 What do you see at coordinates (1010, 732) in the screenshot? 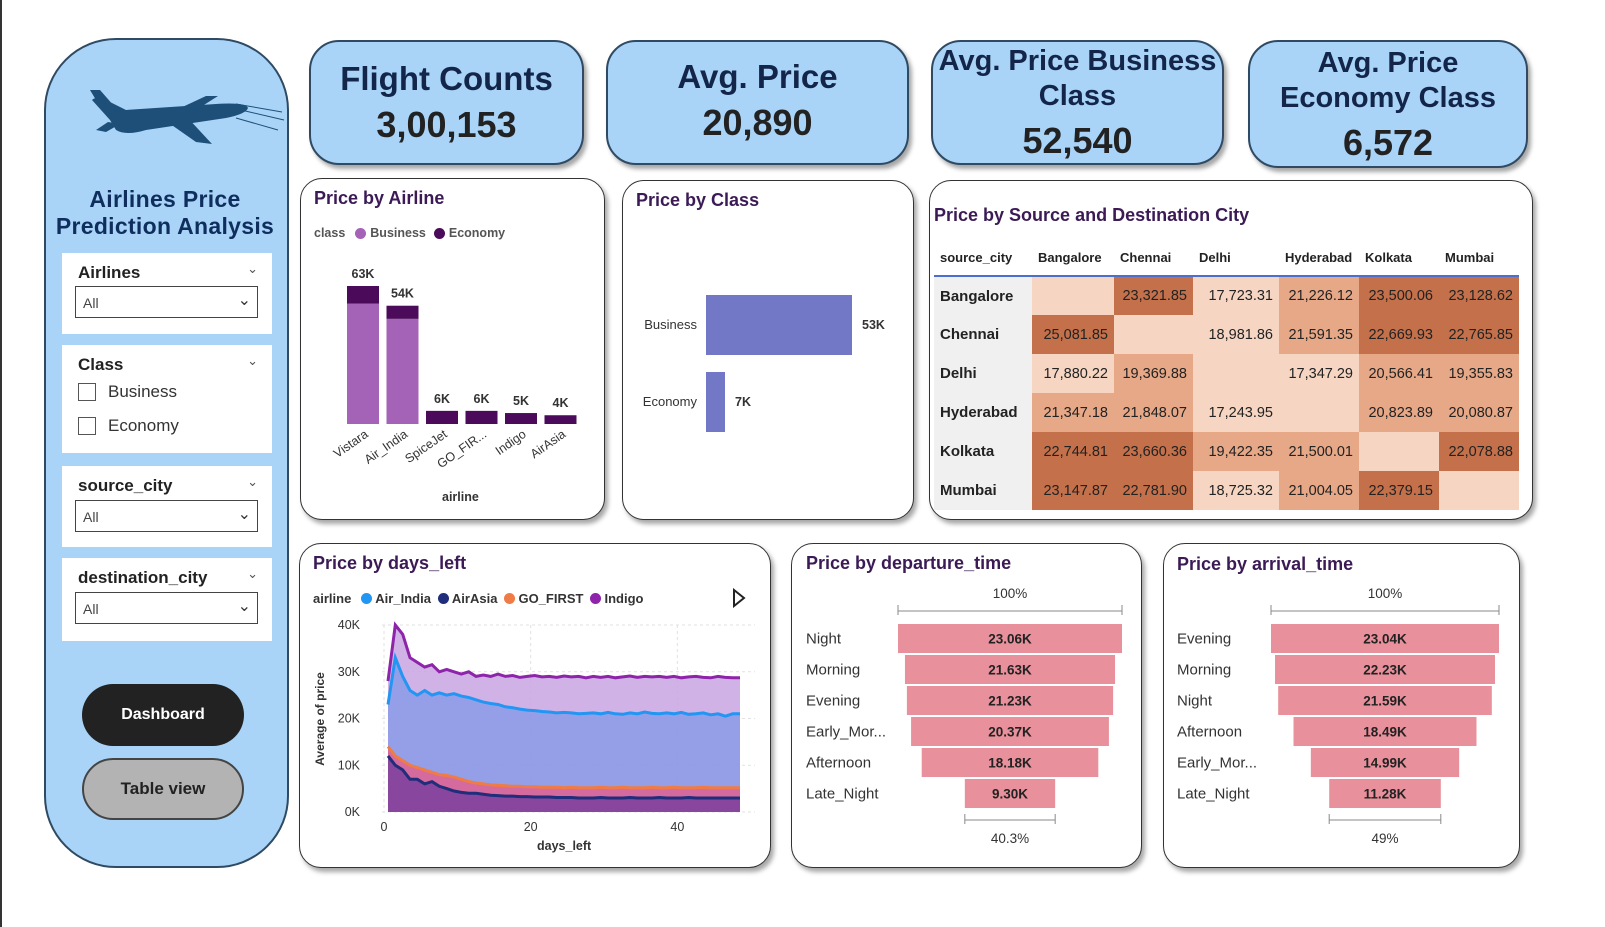
I see `funnel-bar-label: 20.37K` at bounding box center [1010, 732].